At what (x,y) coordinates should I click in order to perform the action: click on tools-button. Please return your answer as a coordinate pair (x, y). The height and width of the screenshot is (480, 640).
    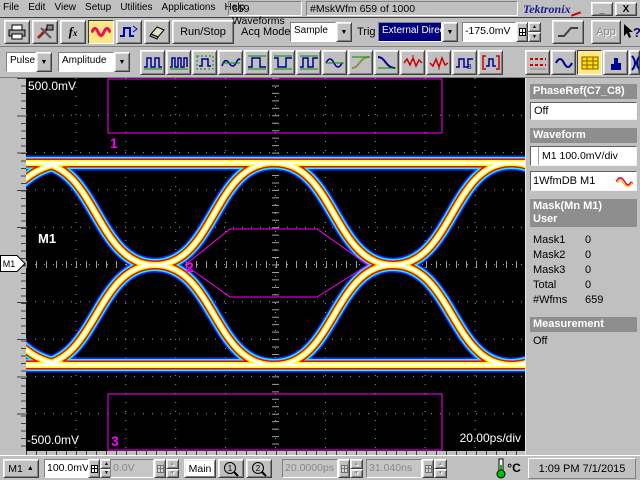
    Looking at the image, I should click on (45, 32).